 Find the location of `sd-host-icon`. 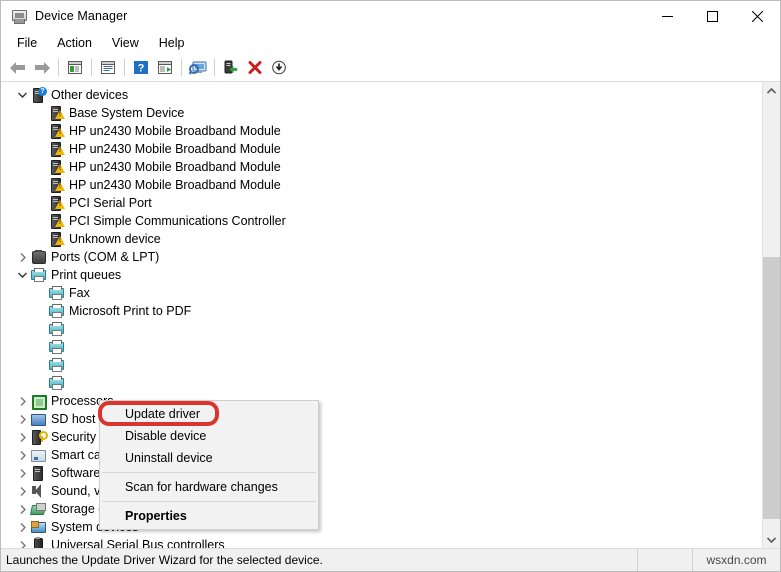

sd-host-icon is located at coordinates (38, 419).